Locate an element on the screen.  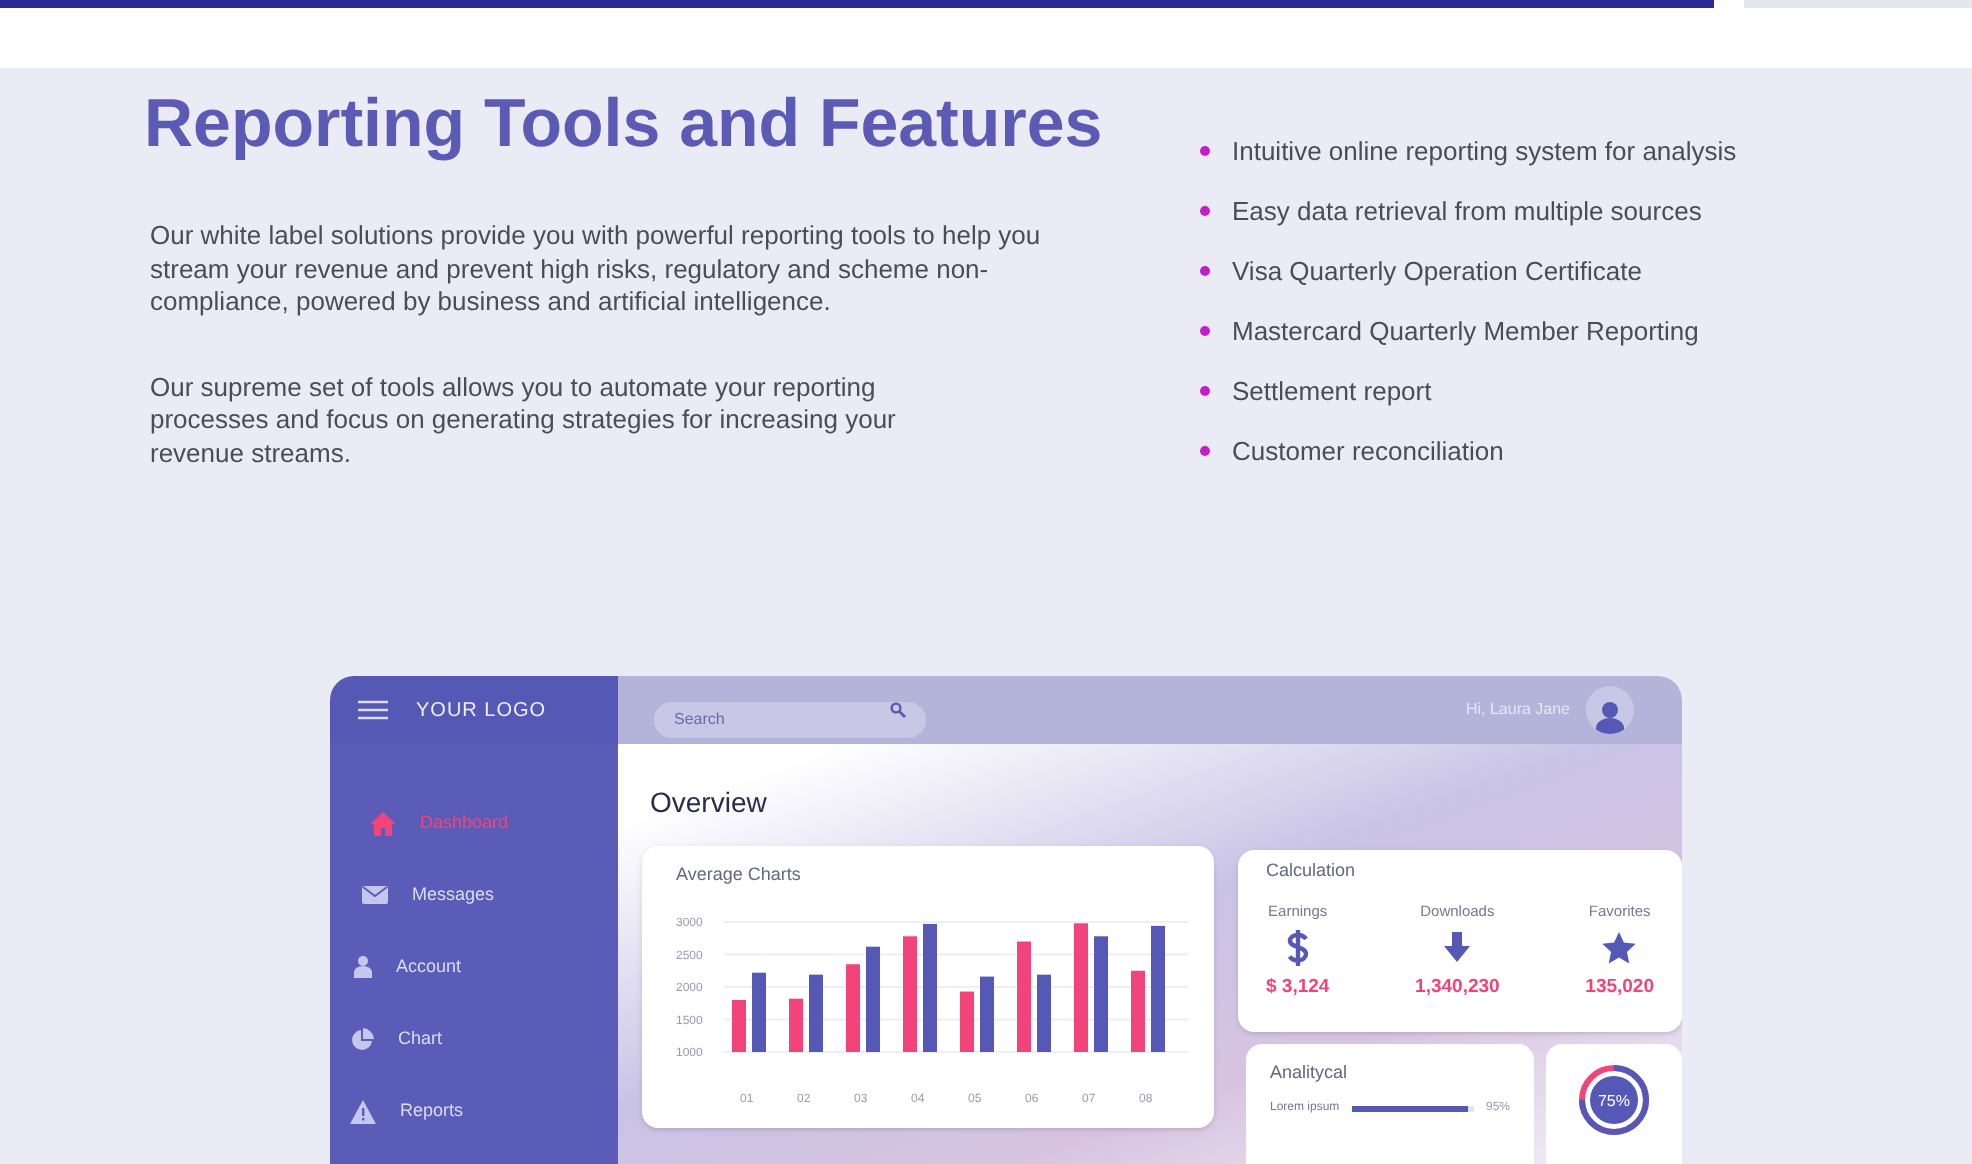
search-field: Search is located at coordinates (790, 719).